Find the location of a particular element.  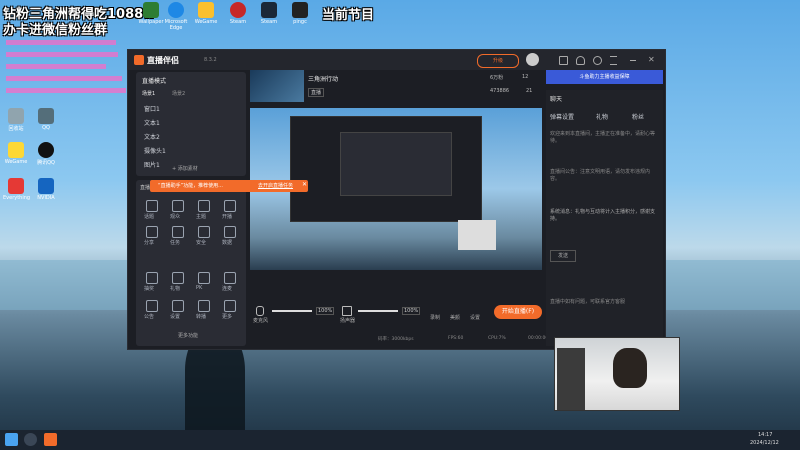

source-item: 窗口1 is located at coordinates (152, 108).